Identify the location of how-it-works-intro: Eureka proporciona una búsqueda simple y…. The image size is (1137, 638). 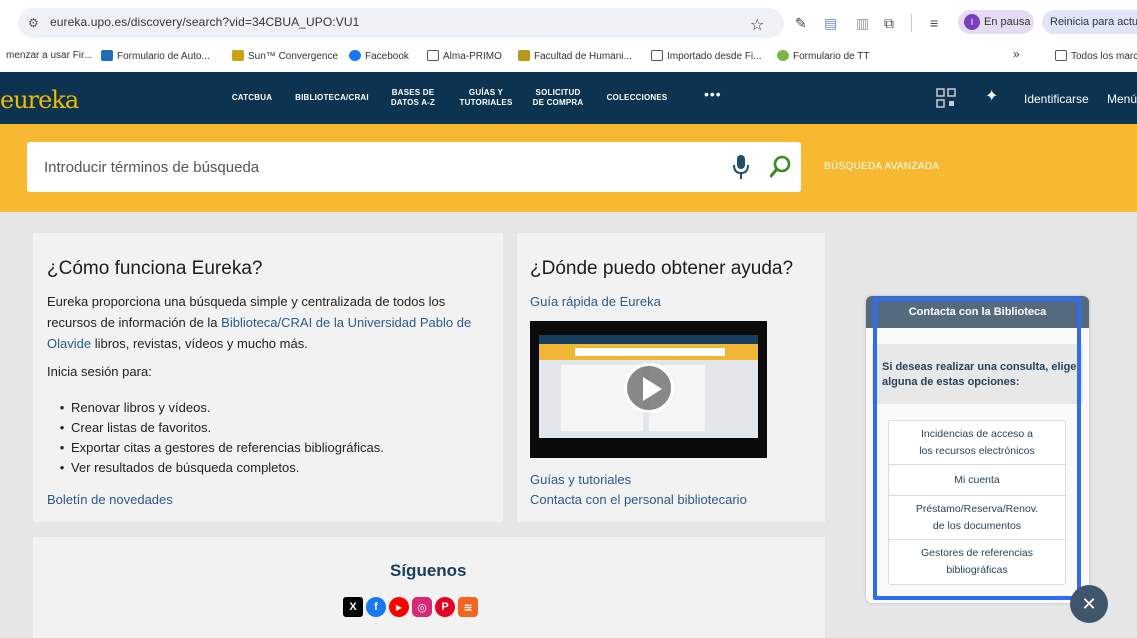
(259, 322).